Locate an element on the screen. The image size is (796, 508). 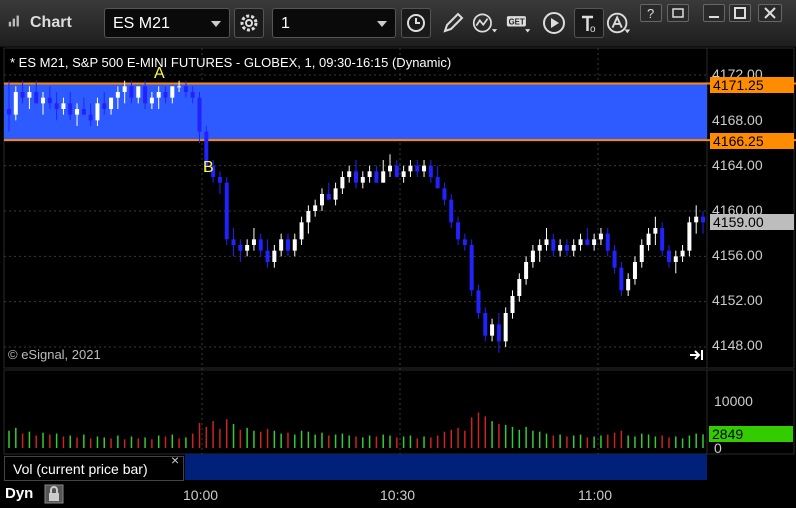
maximize-icon is located at coordinates (740, 13).